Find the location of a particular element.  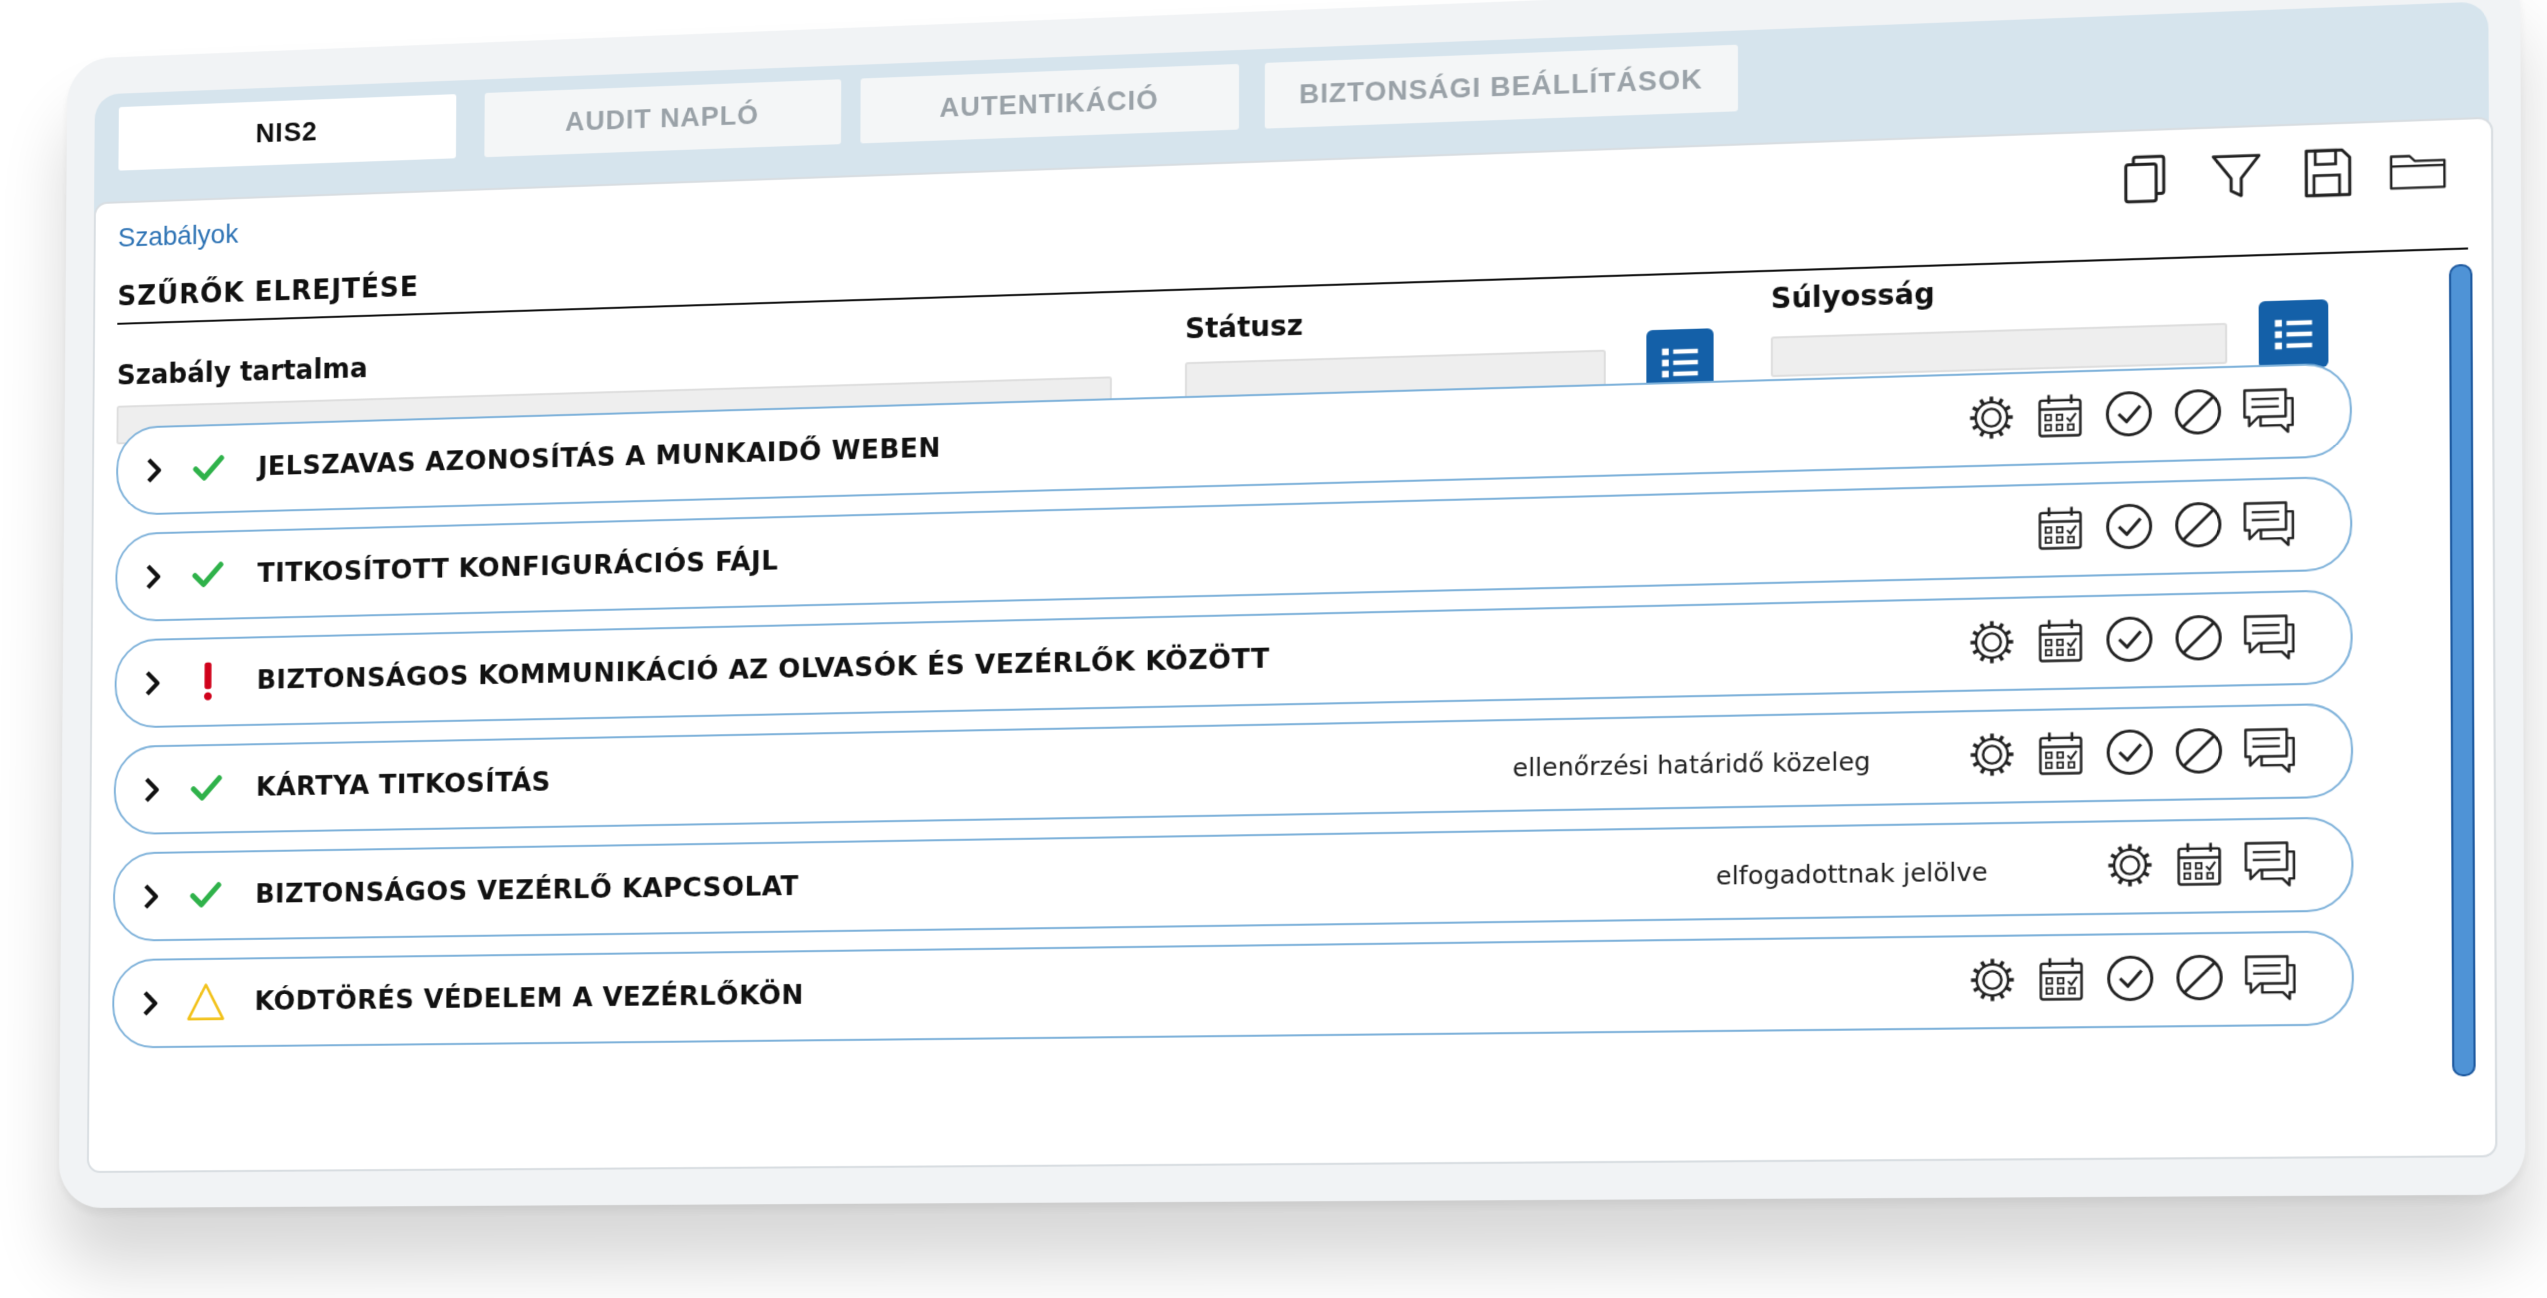

severity-filter-label: Súlyosság is located at coordinates (1852, 296).